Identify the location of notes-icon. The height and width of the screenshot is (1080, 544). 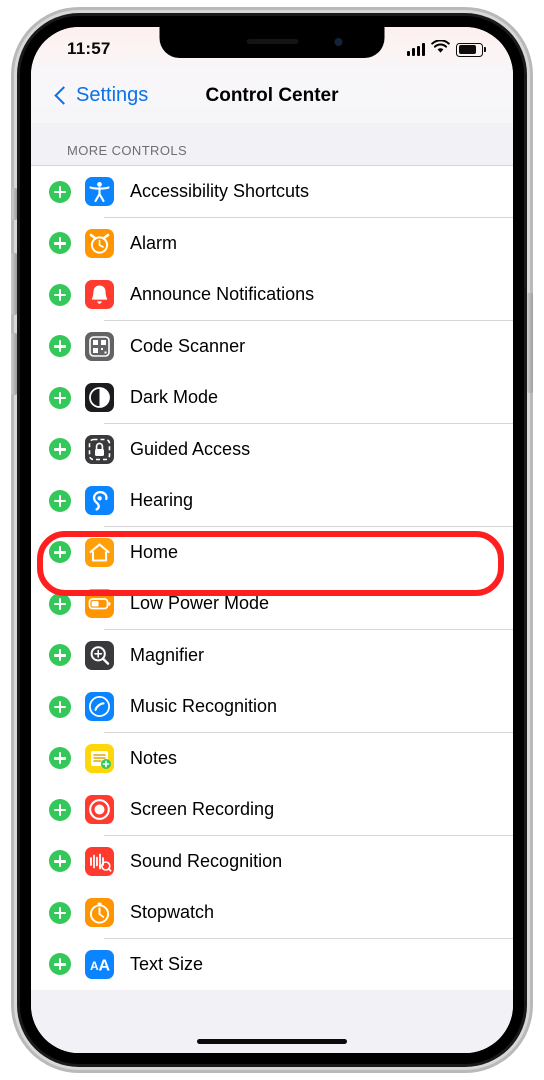
(99, 758).